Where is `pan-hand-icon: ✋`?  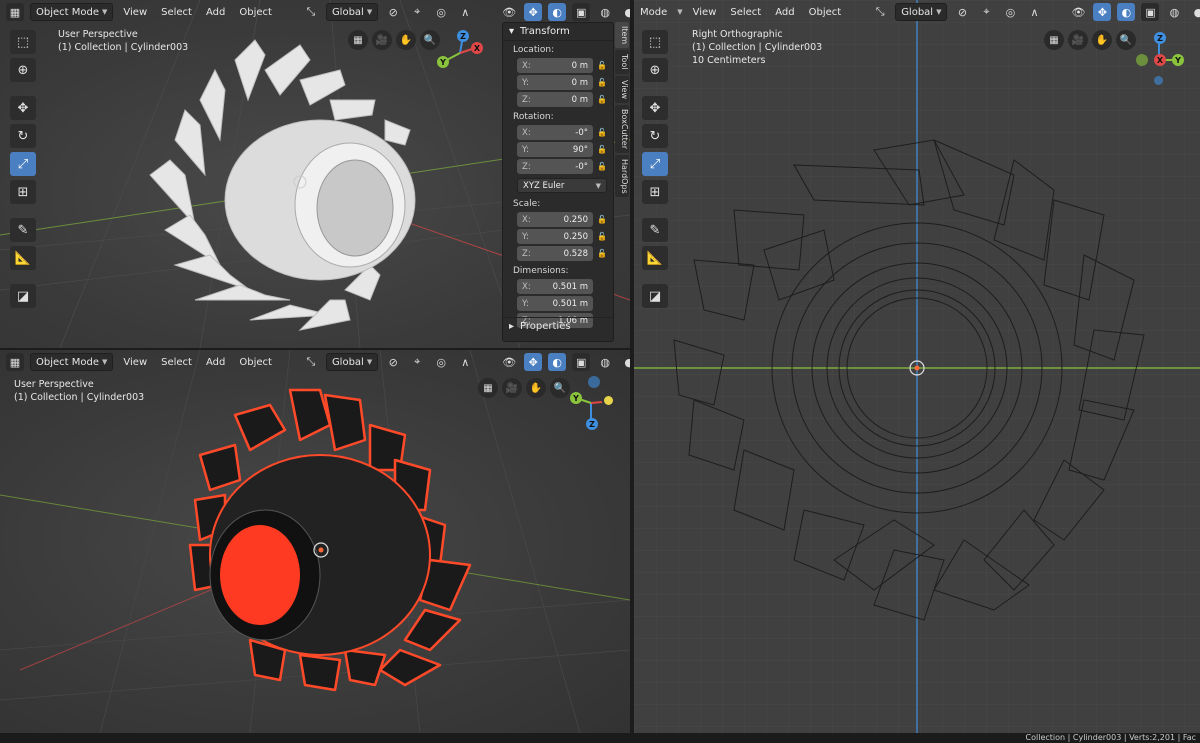
pan-hand-icon: ✋ is located at coordinates (1102, 40).